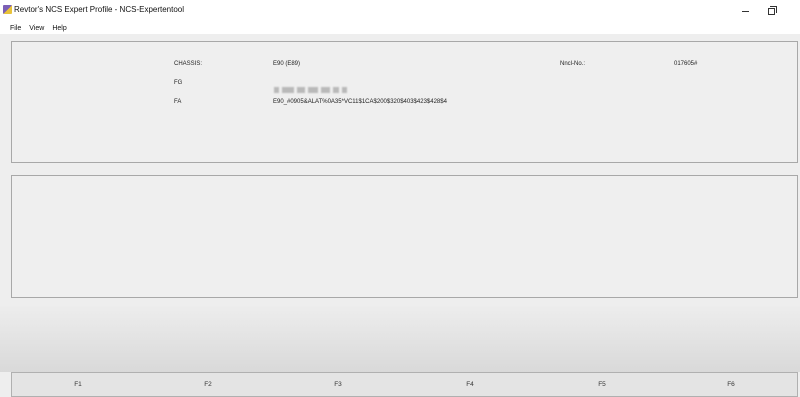 This screenshot has width=800, height=397. What do you see at coordinates (316, 90) in the screenshot?
I see `fg-value-redacted` at bounding box center [316, 90].